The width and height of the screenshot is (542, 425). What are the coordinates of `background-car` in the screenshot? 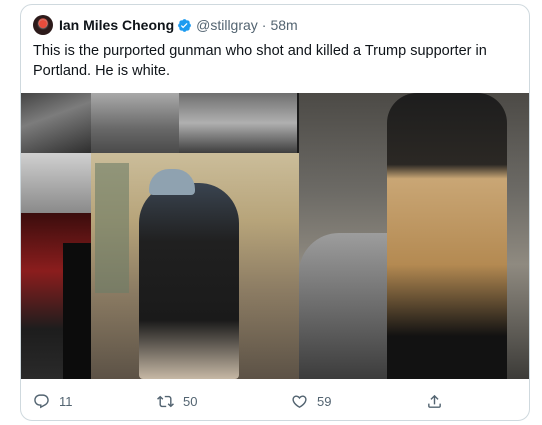 It's located at (349, 306).